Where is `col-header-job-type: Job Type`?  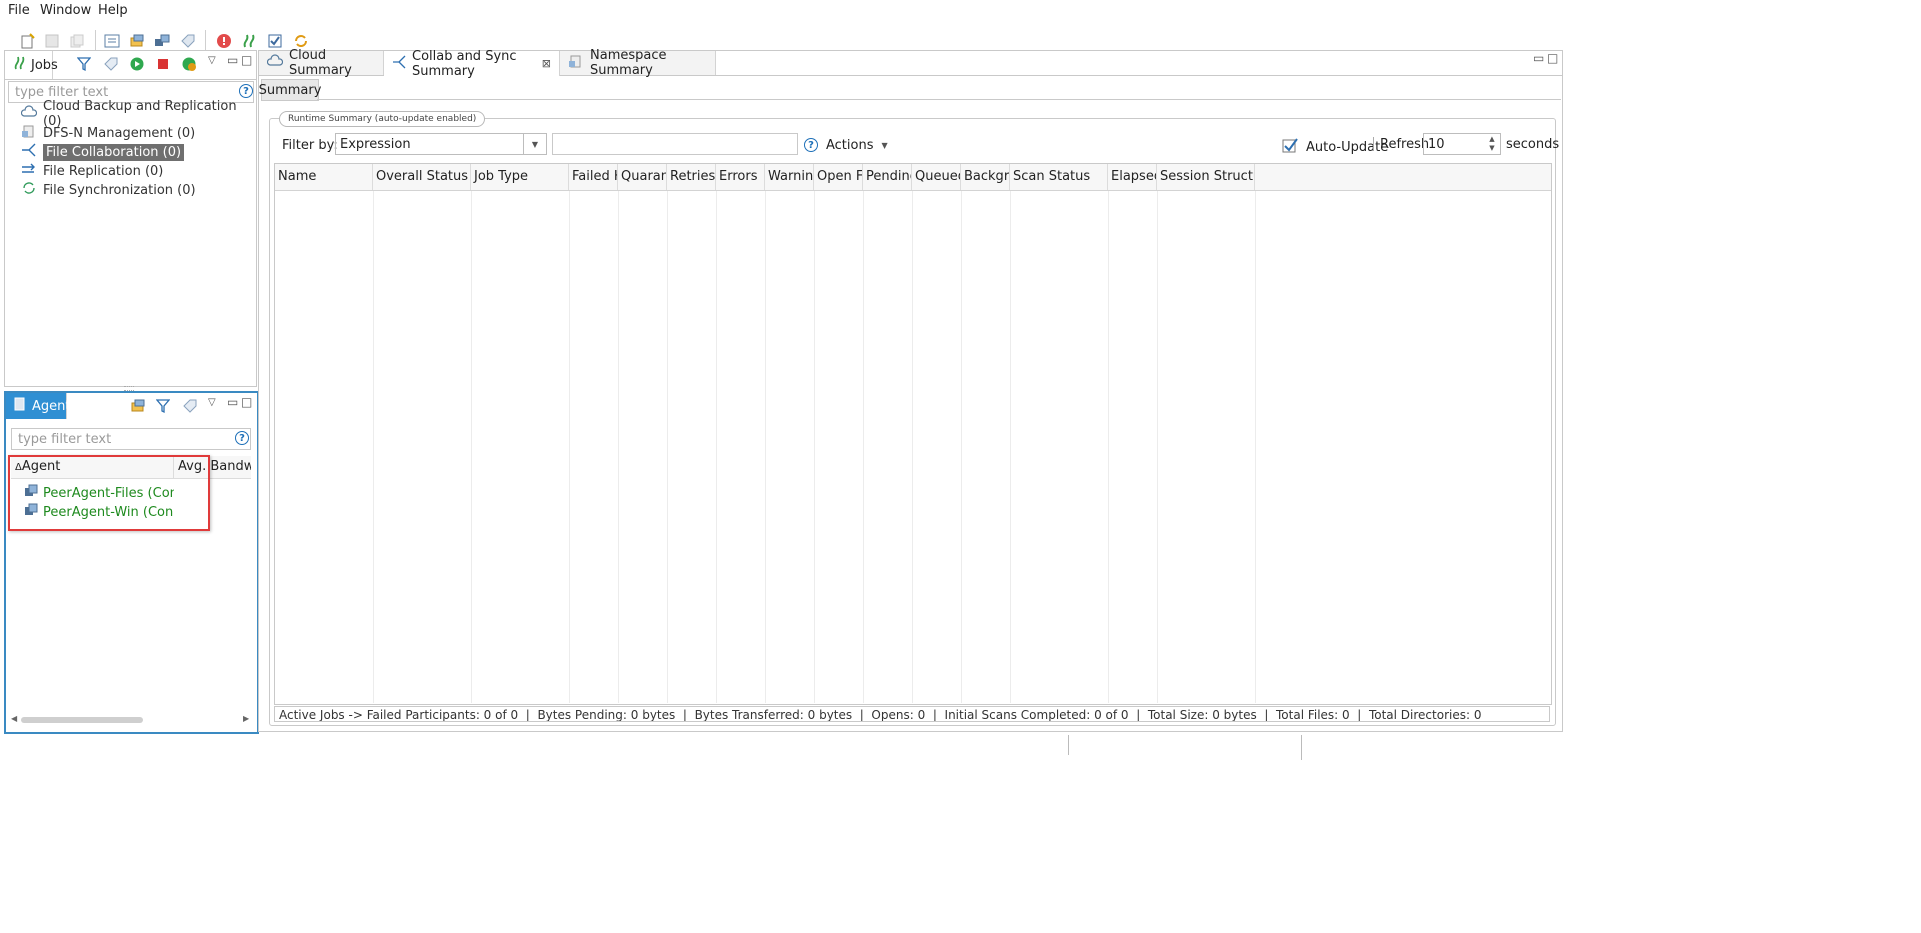
col-header-job-type: Job Type is located at coordinates (520, 177).